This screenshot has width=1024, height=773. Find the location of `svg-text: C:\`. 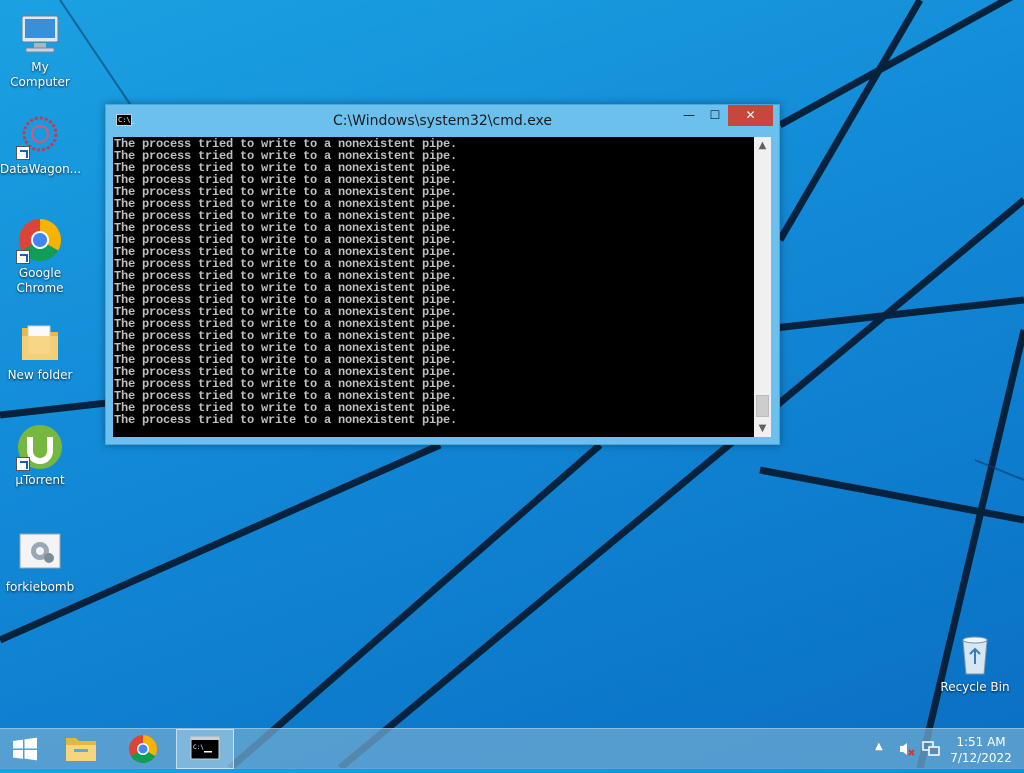

svg-text: C:\ is located at coordinates (198, 747).